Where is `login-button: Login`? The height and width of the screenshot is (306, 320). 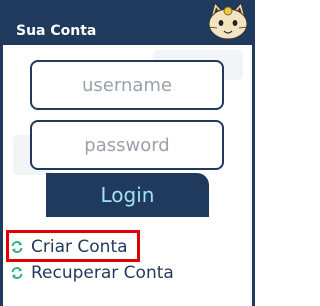 login-button: Login is located at coordinates (127, 195).